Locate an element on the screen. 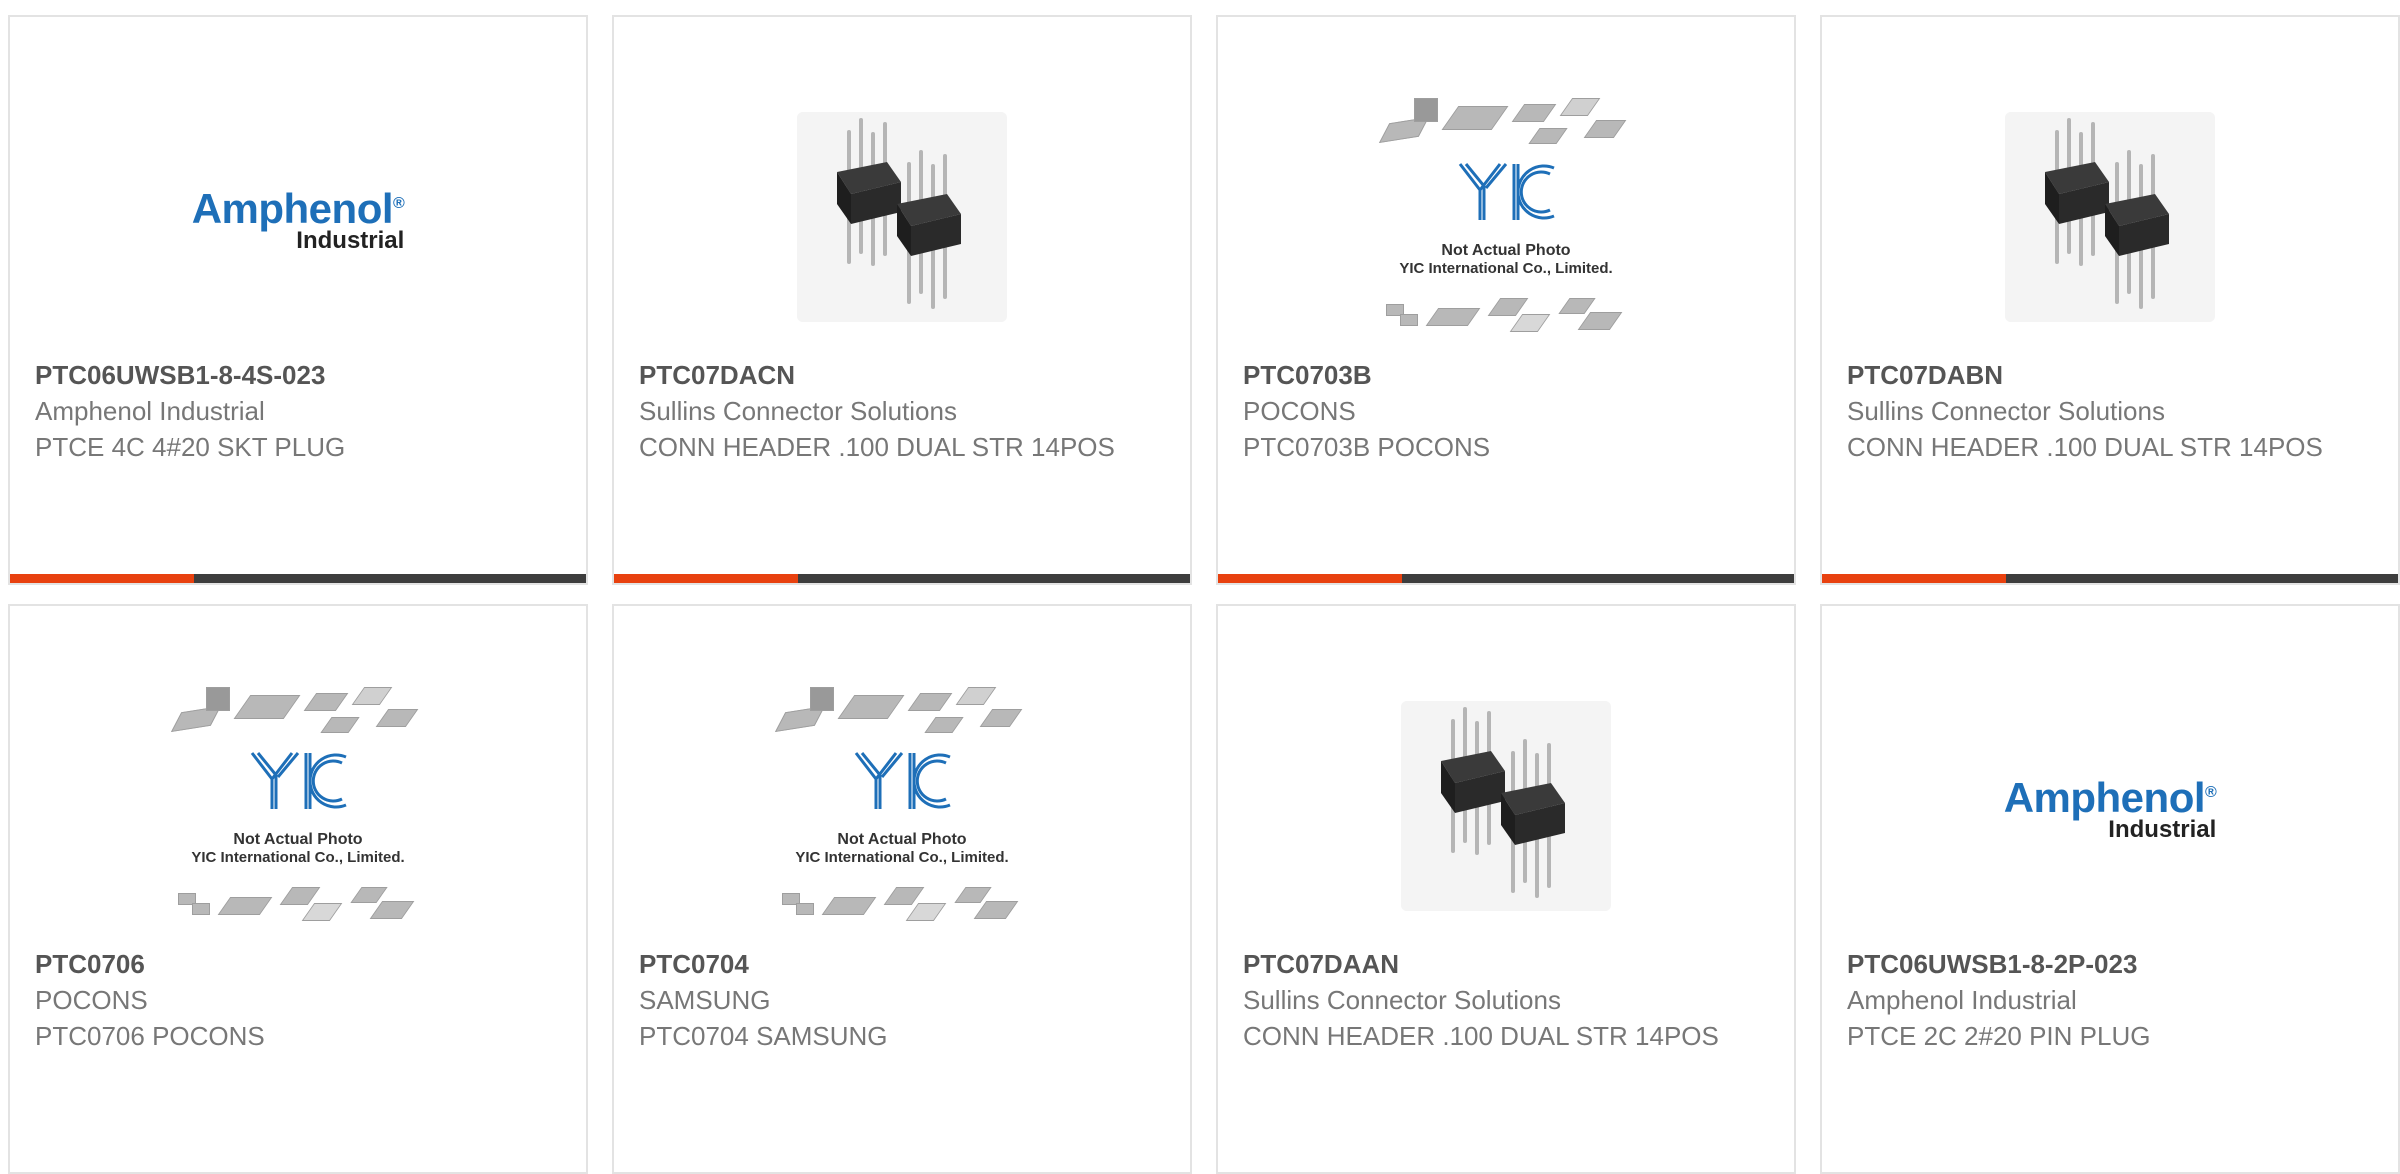  product-description: PTCE 2C 2#20 PIN PLUG is located at coordinates (1999, 1036).